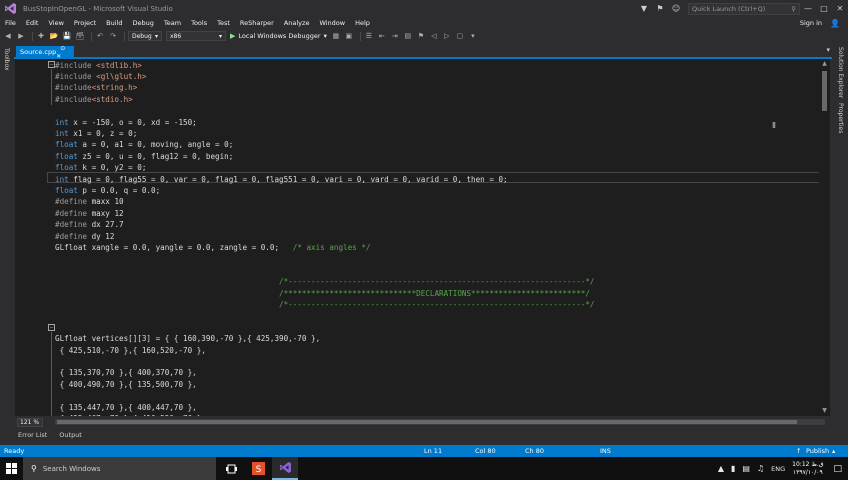 The image size is (848, 480). What do you see at coordinates (8, 36) in the screenshot?
I see `back-icon: ◀` at bounding box center [8, 36].